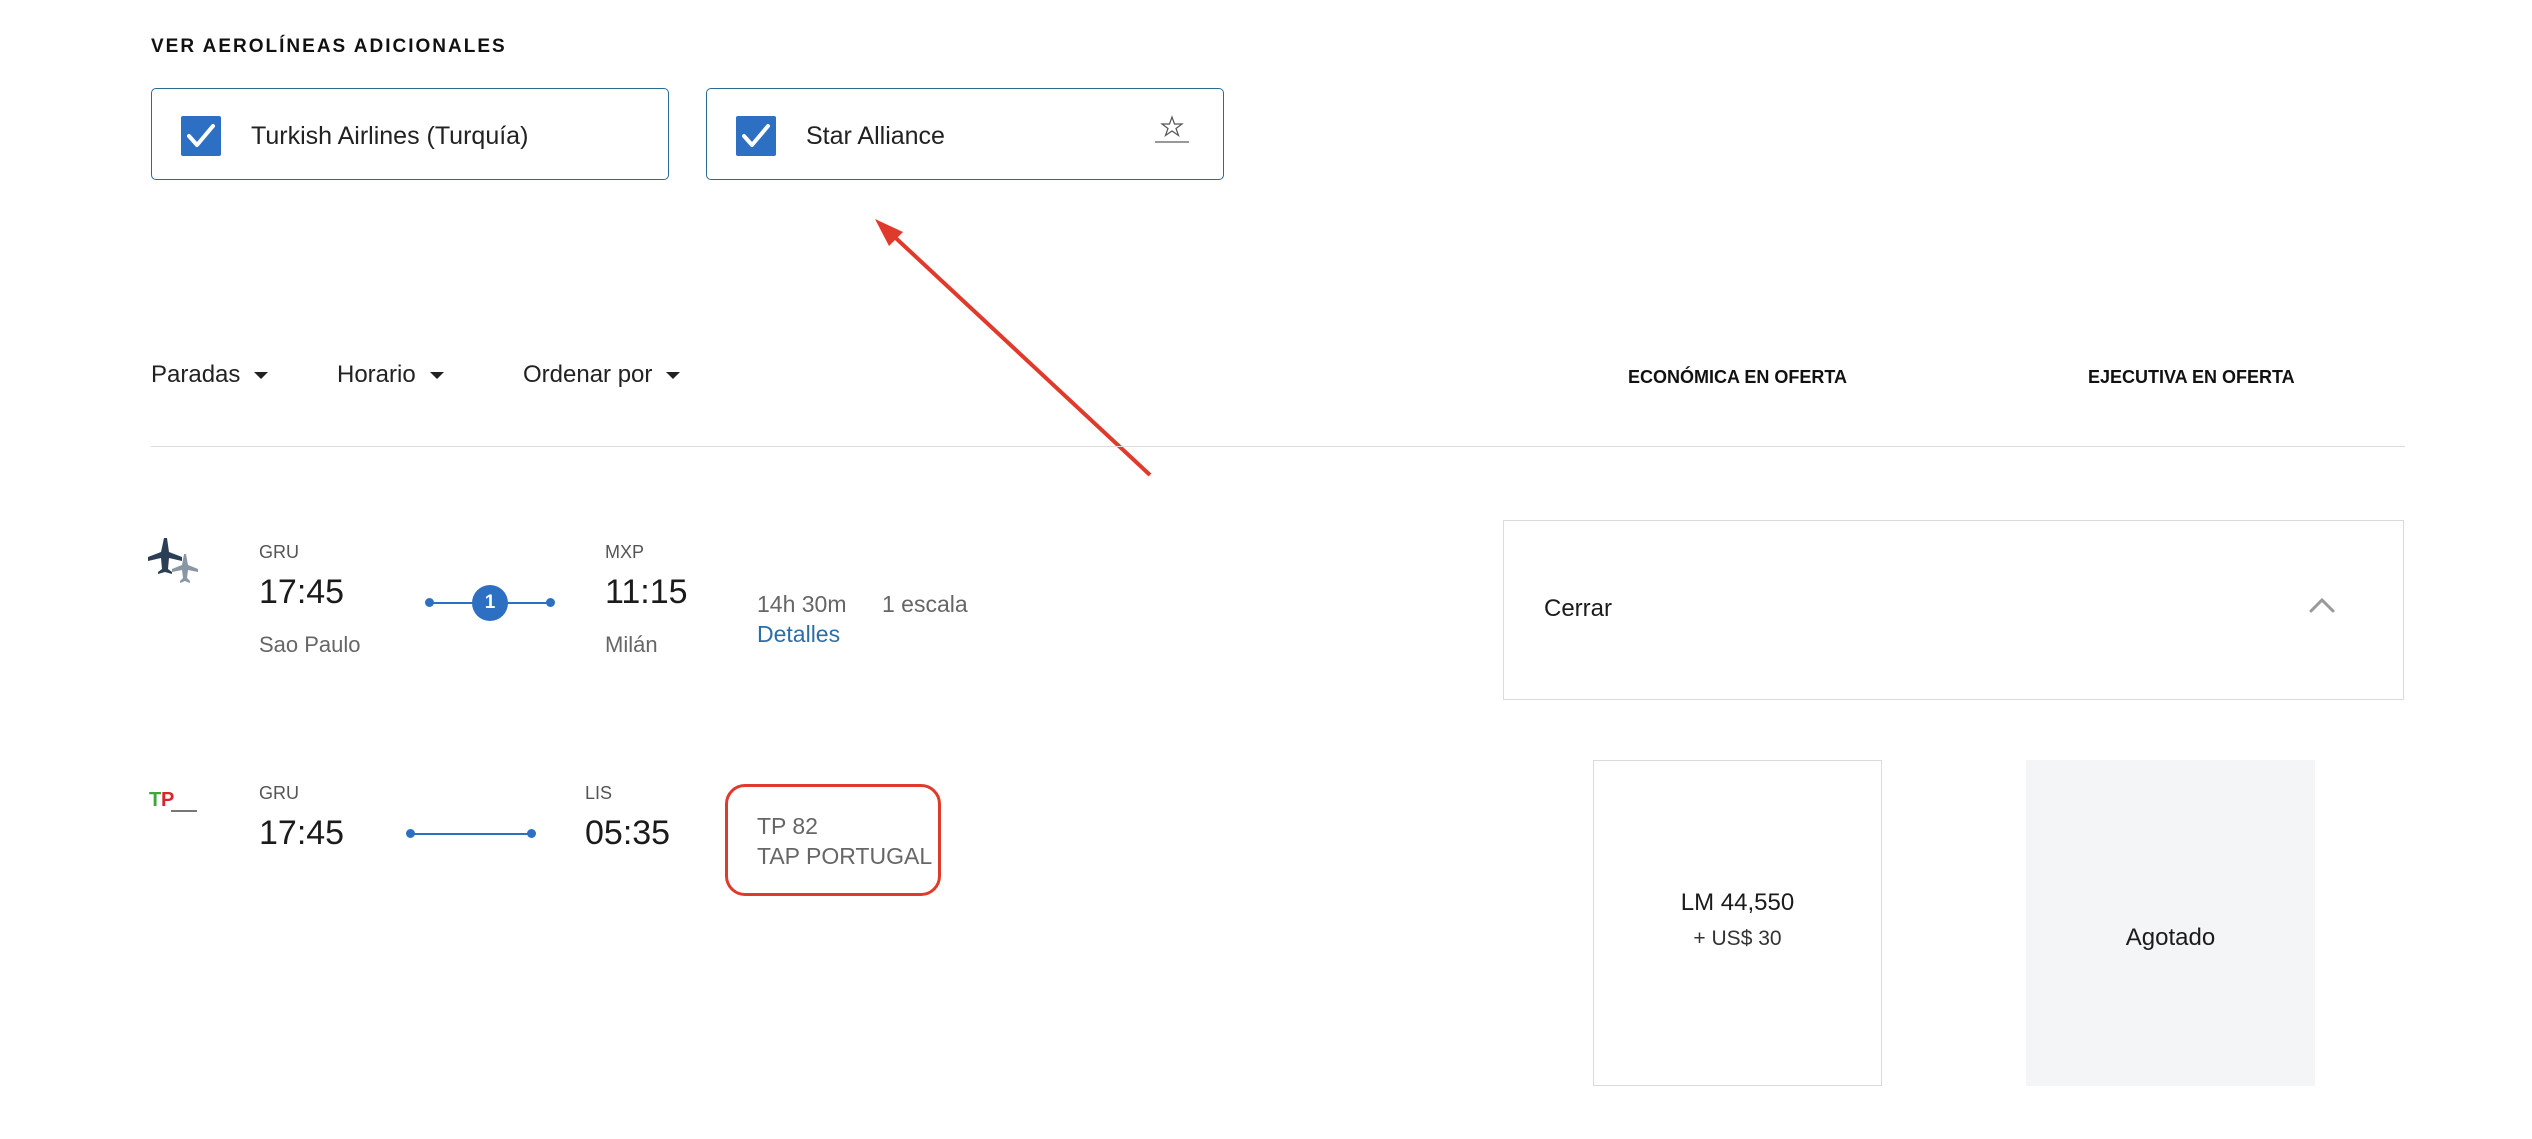  What do you see at coordinates (1172, 132) in the screenshot?
I see `star-alliance-icon` at bounding box center [1172, 132].